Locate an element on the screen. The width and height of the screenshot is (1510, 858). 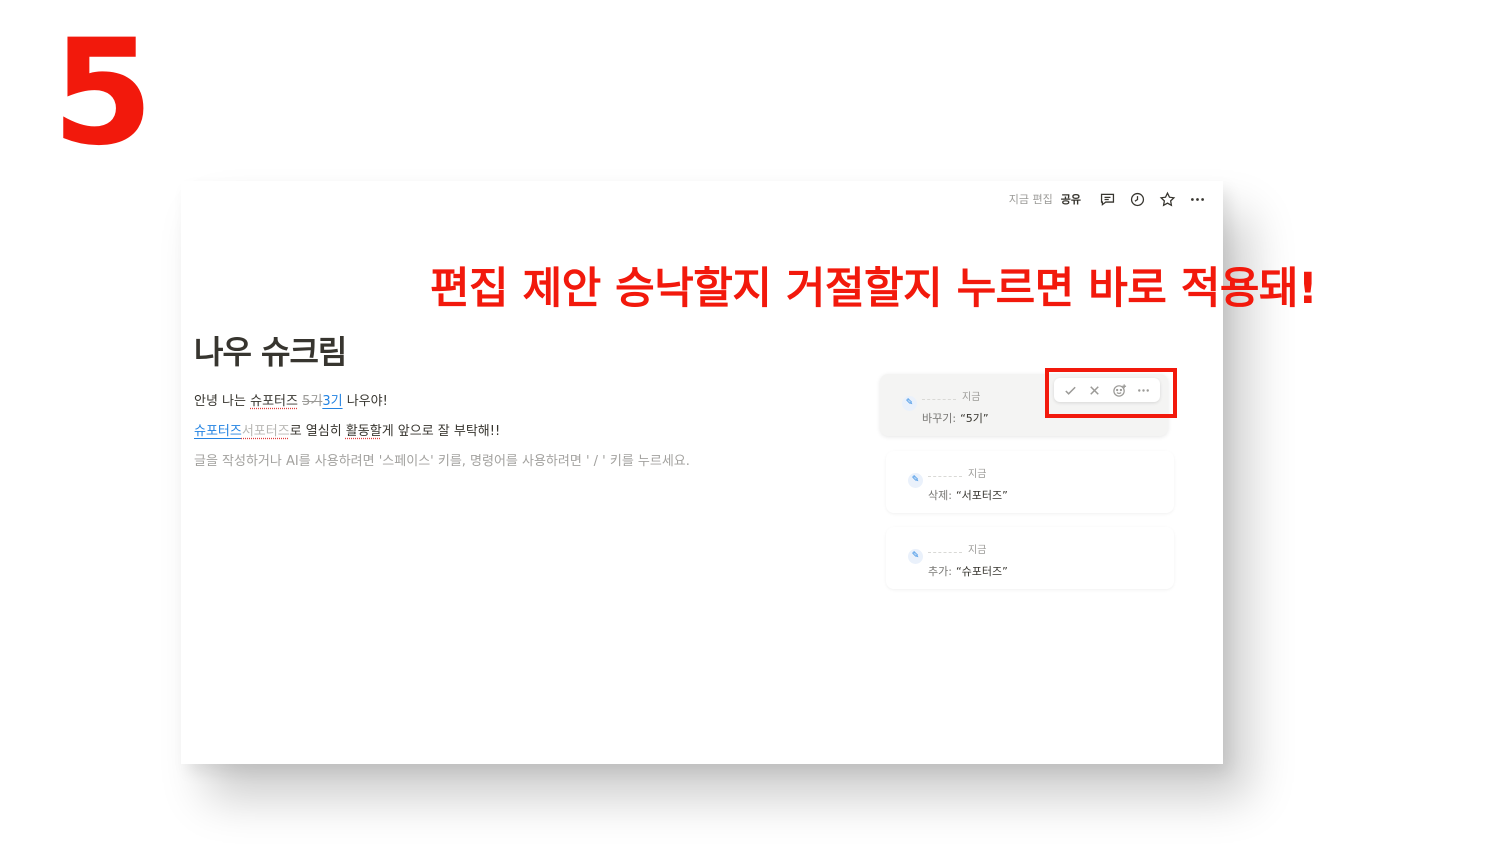
text-segment: 로 열심히 is located at coordinates (317, 431).